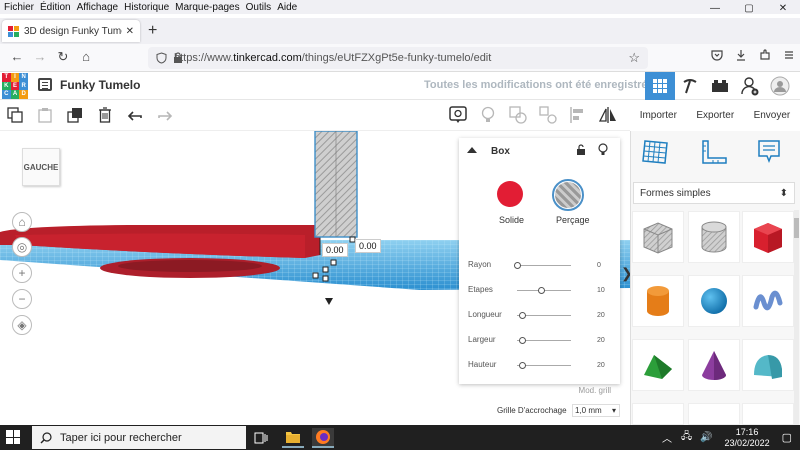  I want to click on collapse-inspector-icon, so click(472, 150).